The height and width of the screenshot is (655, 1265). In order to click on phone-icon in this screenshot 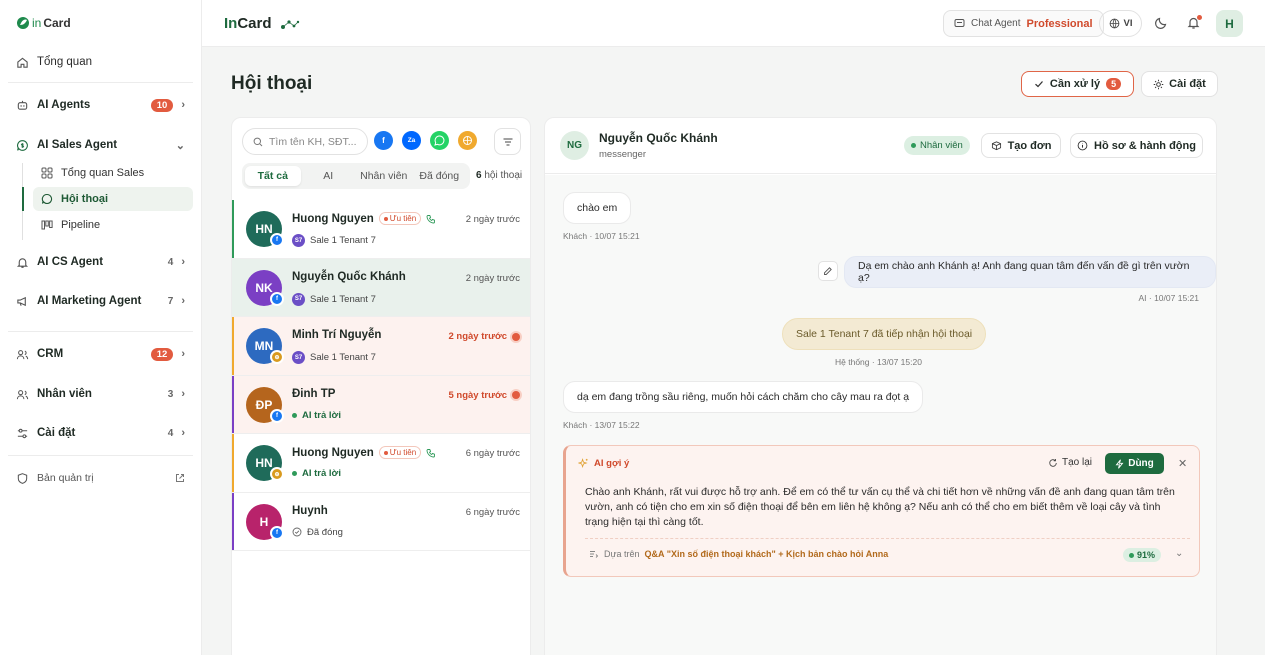, I will do `click(431, 218)`.